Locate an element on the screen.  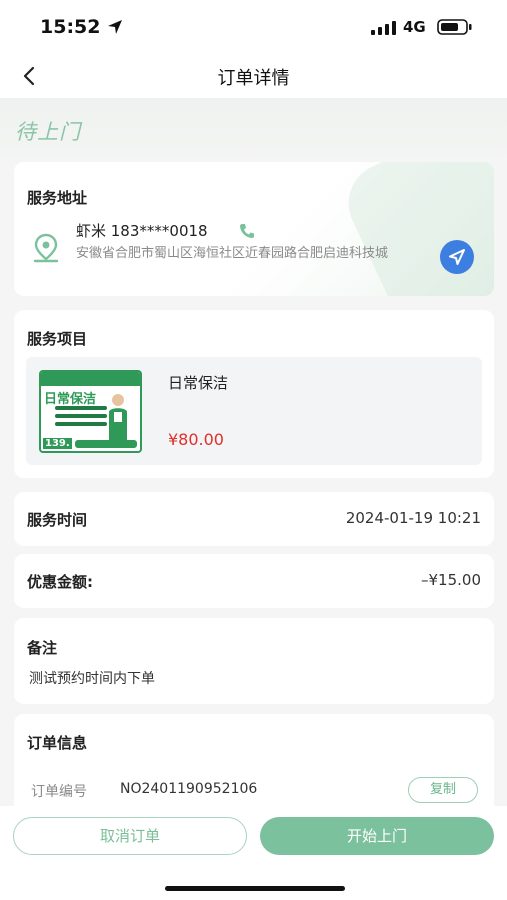
location-arrow-icon is located at coordinates (115, 29).